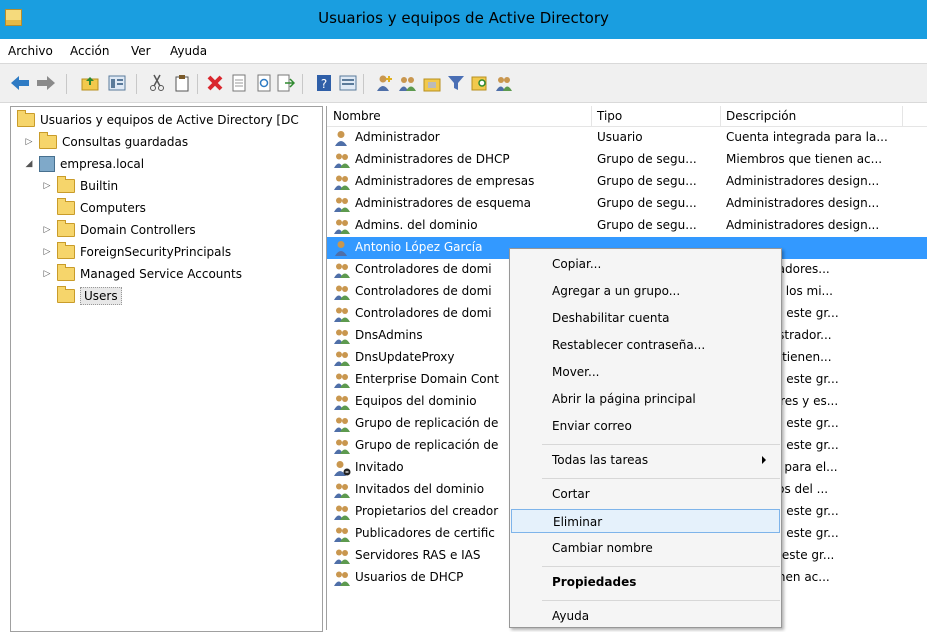 This screenshot has height=632, width=927. What do you see at coordinates (188, 51) in the screenshot?
I see `menu-ayuda: Ayuda` at bounding box center [188, 51].